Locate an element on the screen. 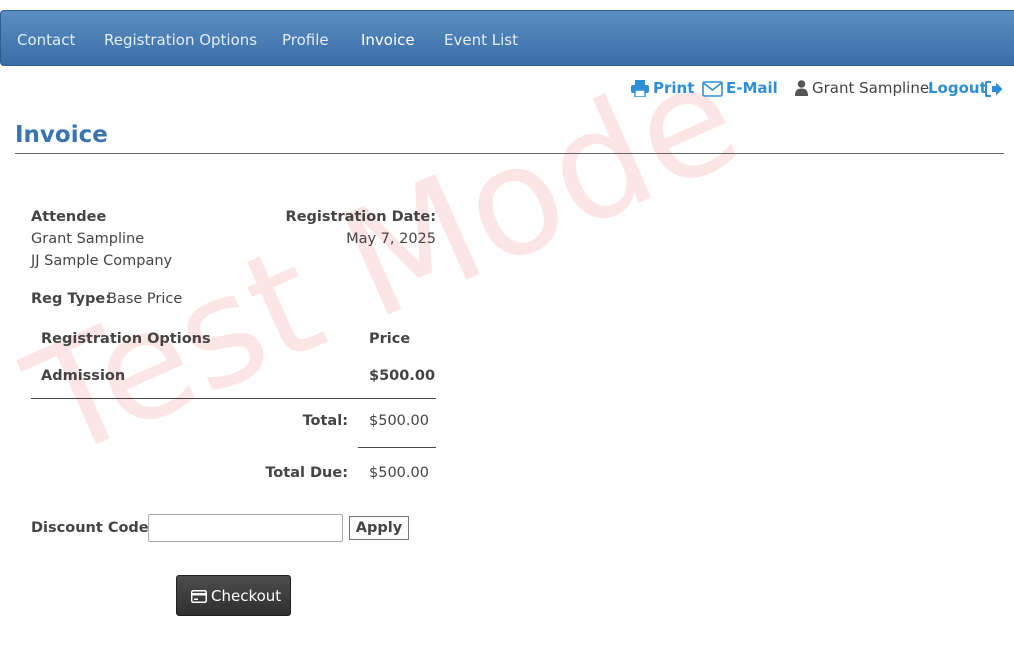 This screenshot has width=1014, height=646. page-title: Invoice is located at coordinates (61, 135).